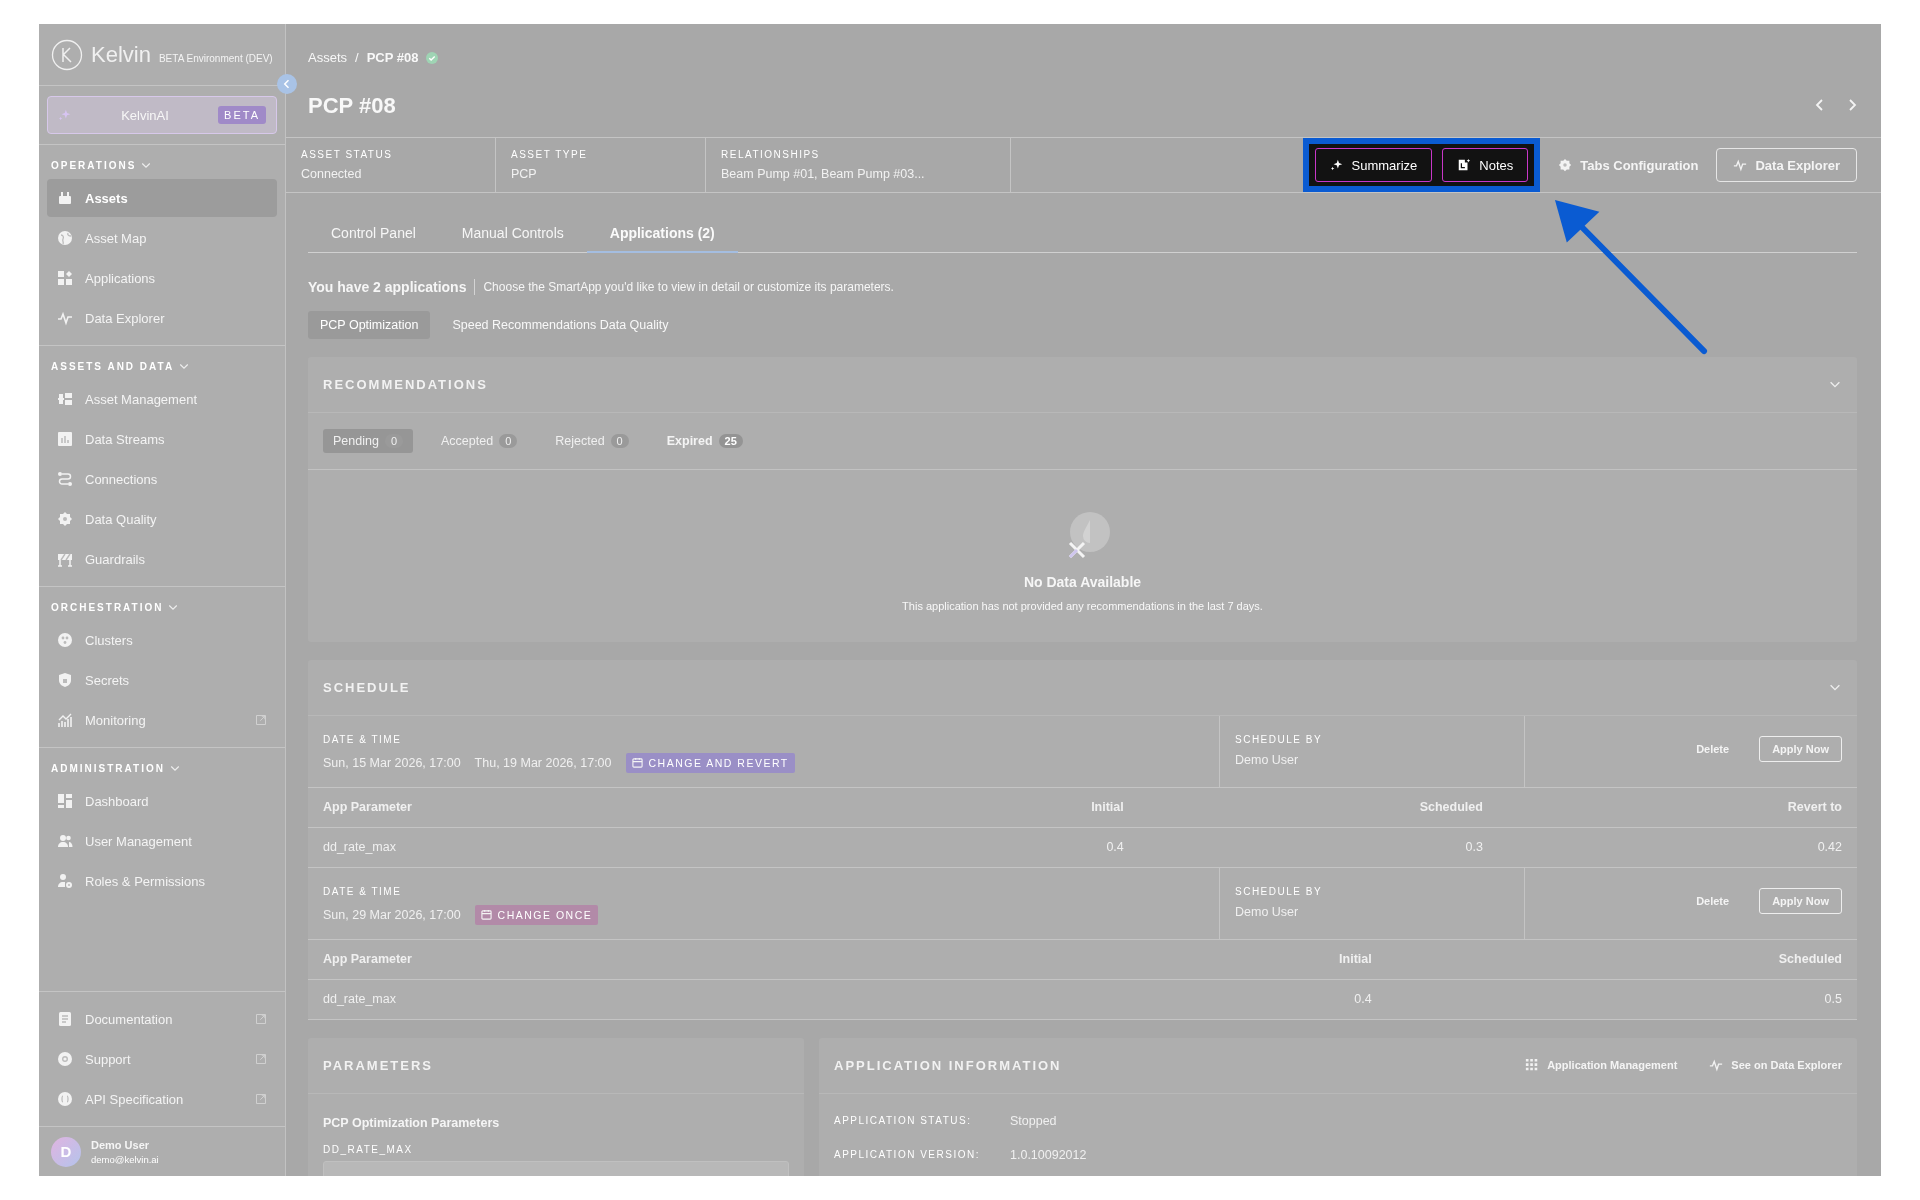  What do you see at coordinates (1601, 1065) in the screenshot?
I see `panel-link: Application Management` at bounding box center [1601, 1065].